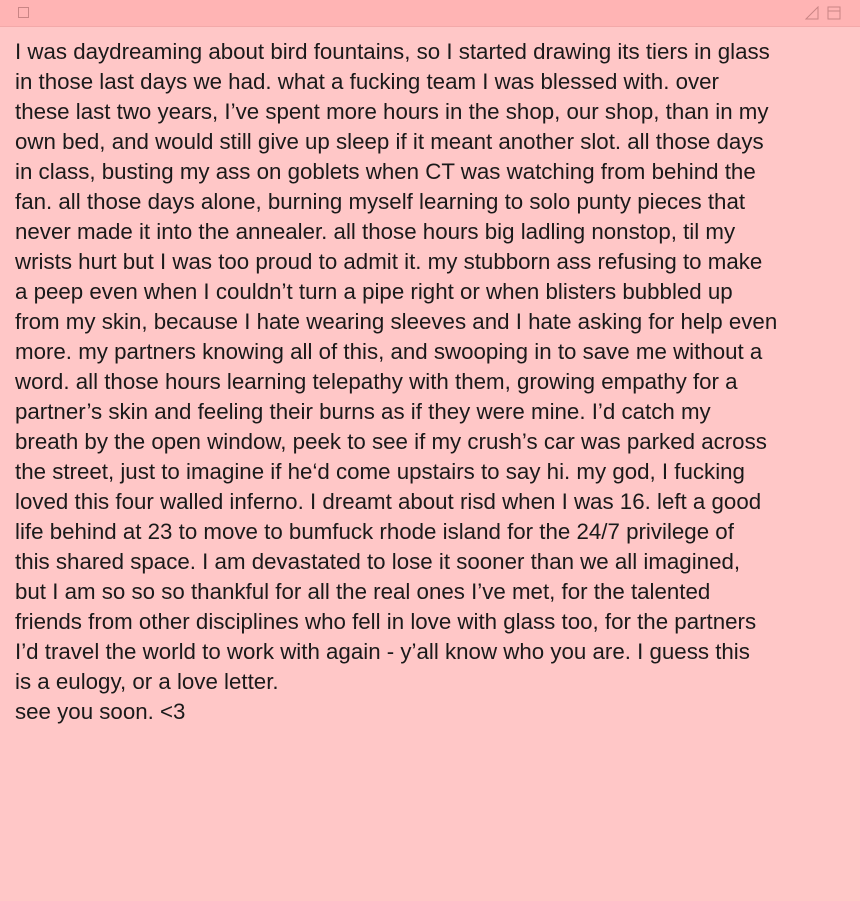 This screenshot has height=901, width=860. I want to click on collapse-window-icon, so click(834, 13).